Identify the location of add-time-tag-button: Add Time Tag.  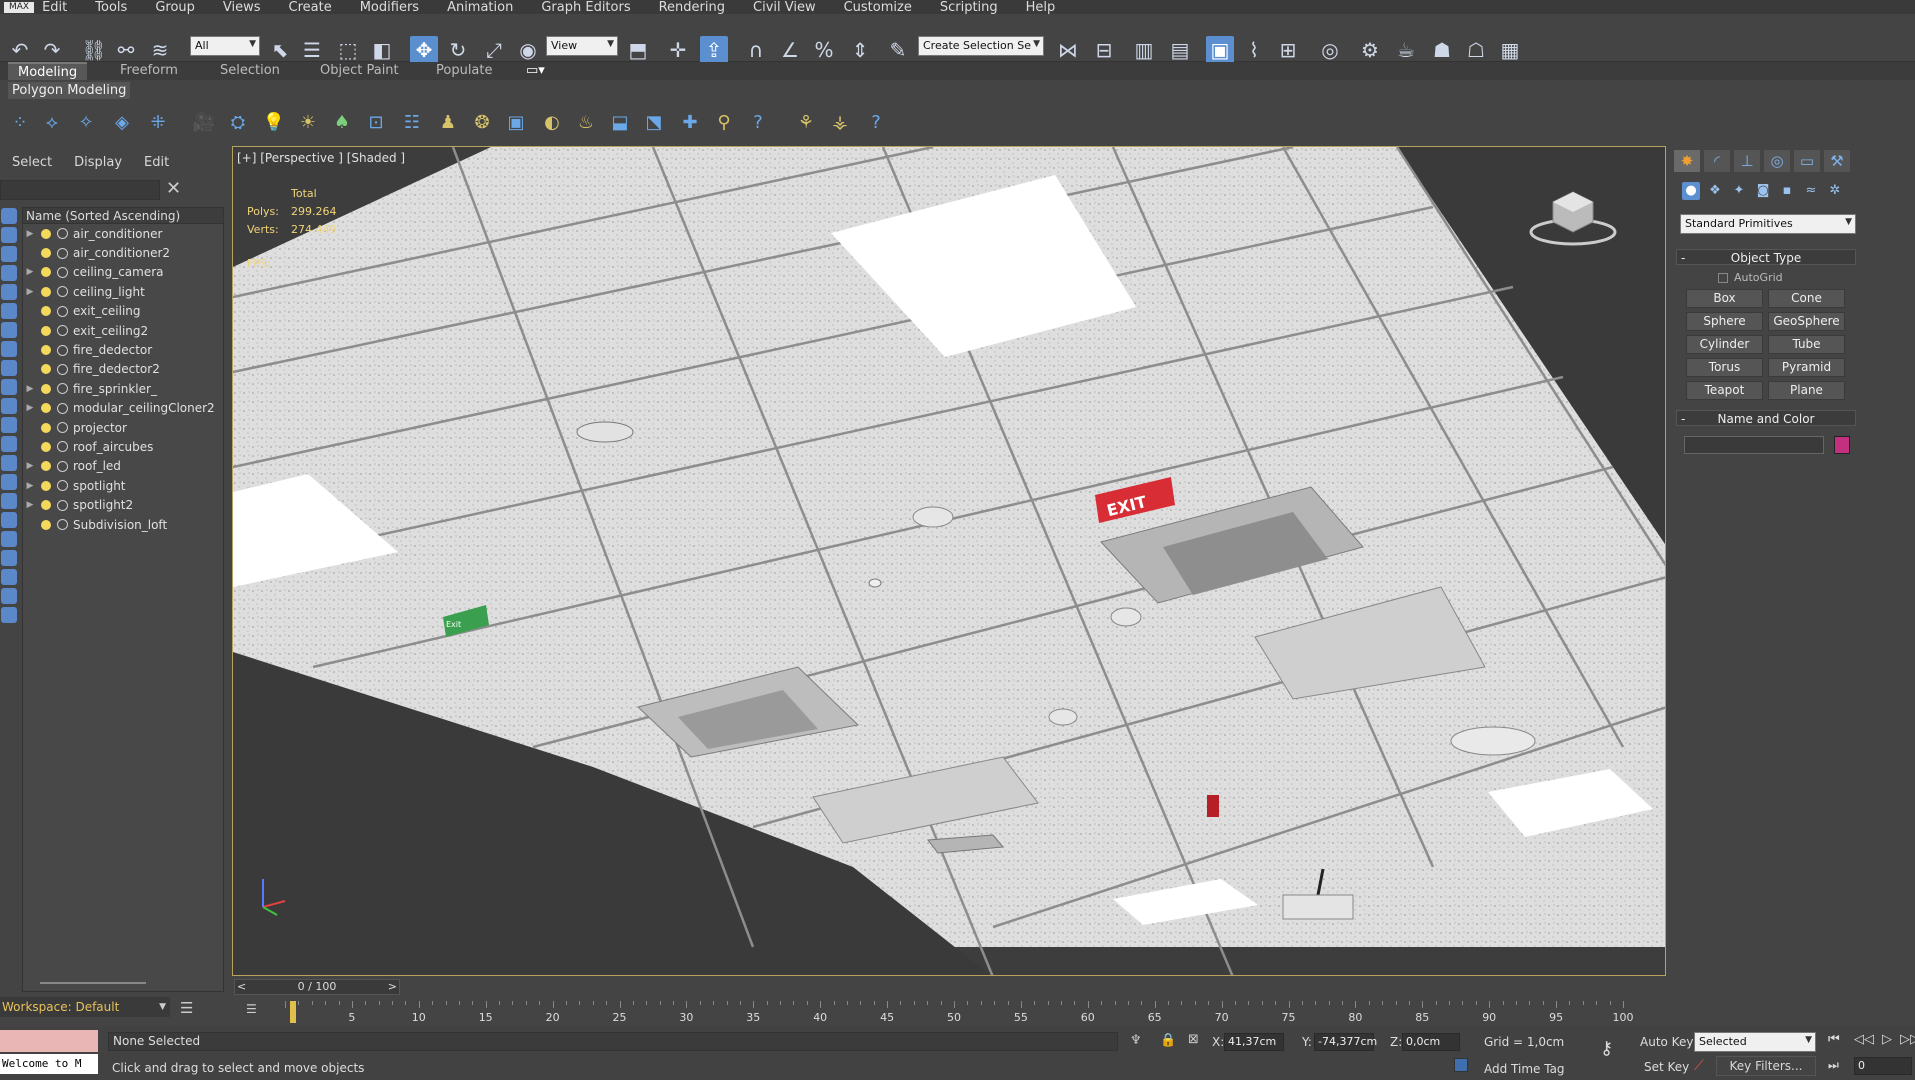
(1524, 1069).